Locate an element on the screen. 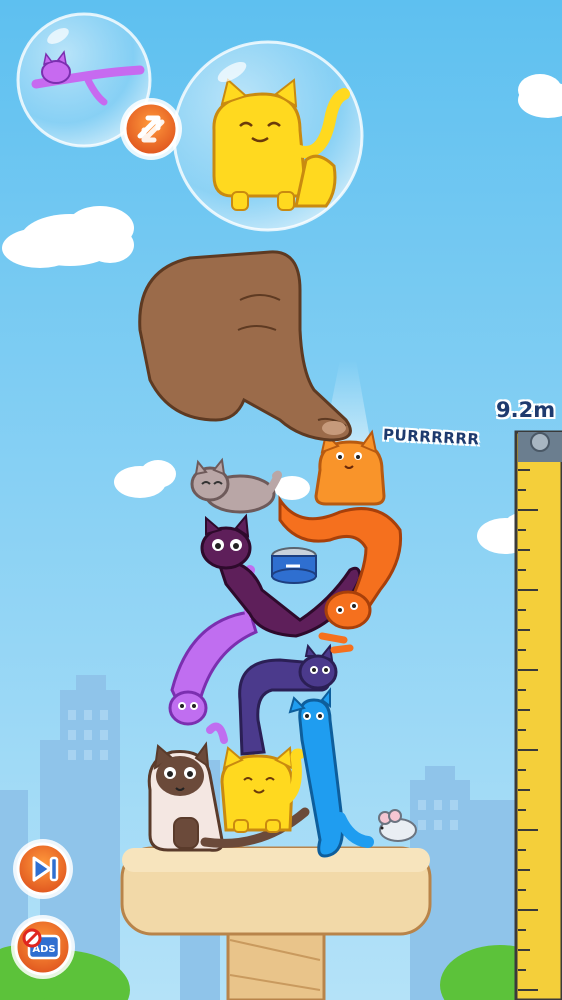 This screenshot has width=562, height=1000. height-ruler is located at coordinates (538, 715).